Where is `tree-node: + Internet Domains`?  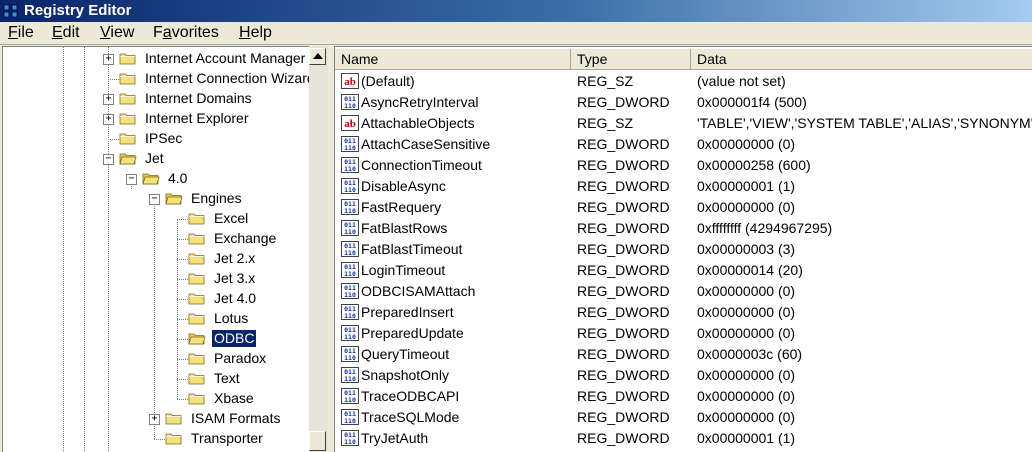
tree-node: + Internet Domains is located at coordinates (156, 99).